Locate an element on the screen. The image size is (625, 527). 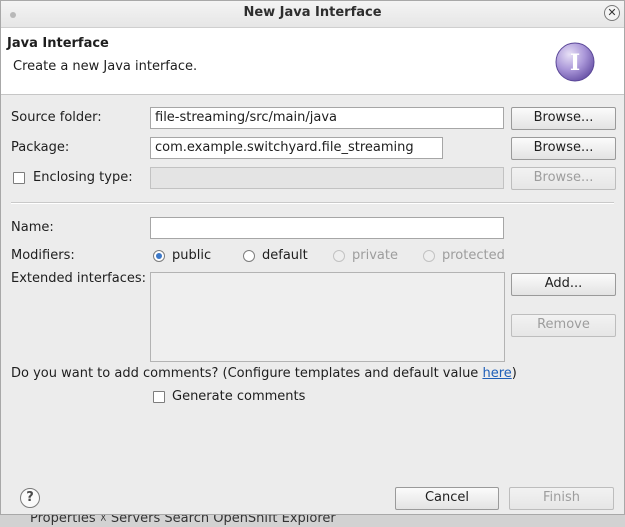
banner-description: Create a new Java interface. is located at coordinates (105, 66).